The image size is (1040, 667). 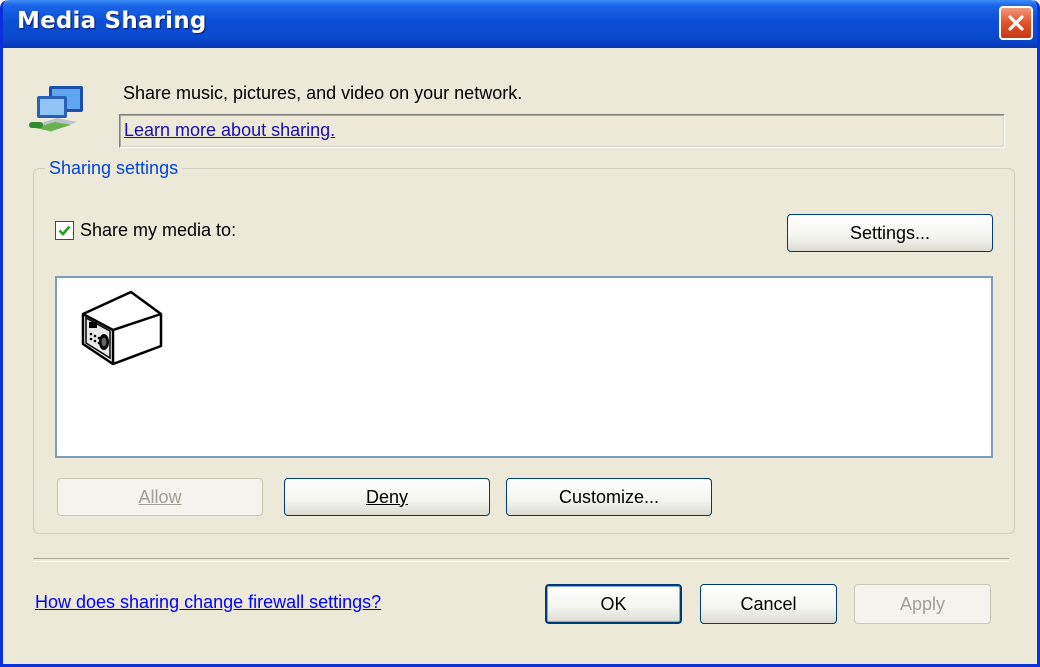 I want to click on share-media-checkbox, so click(x=64, y=230).